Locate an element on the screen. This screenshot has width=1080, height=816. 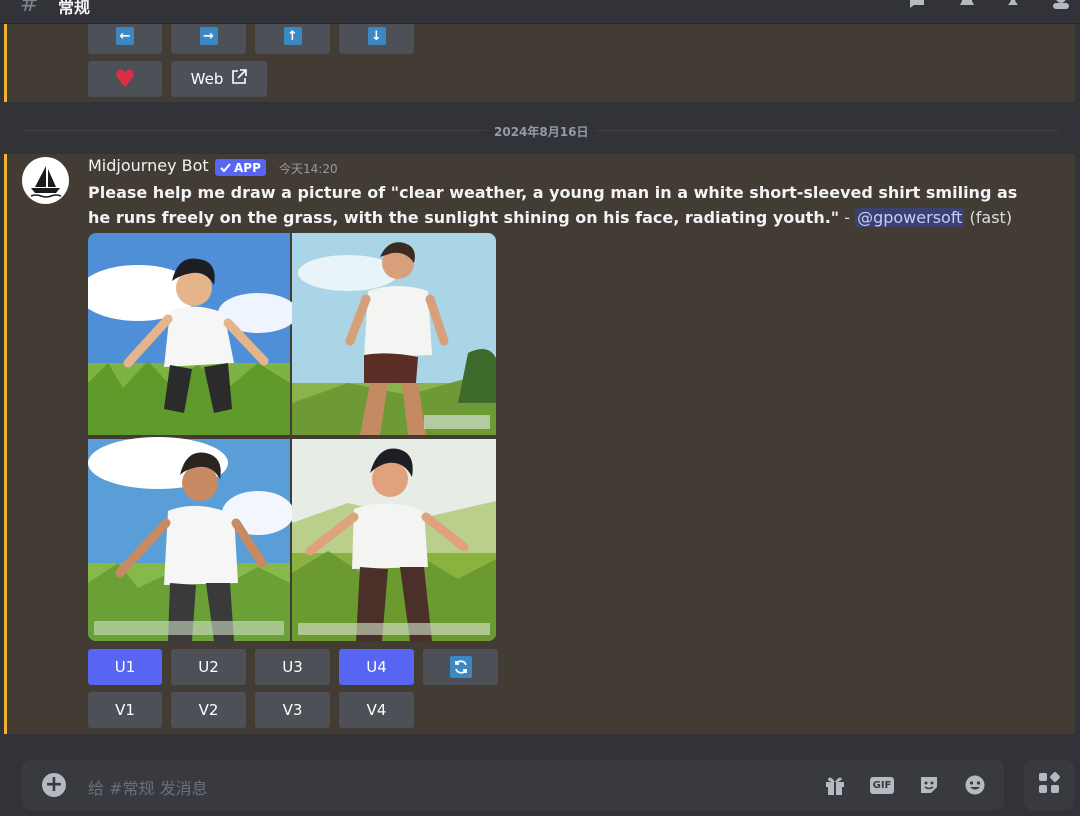
apps-button is located at coordinates (1049, 785).